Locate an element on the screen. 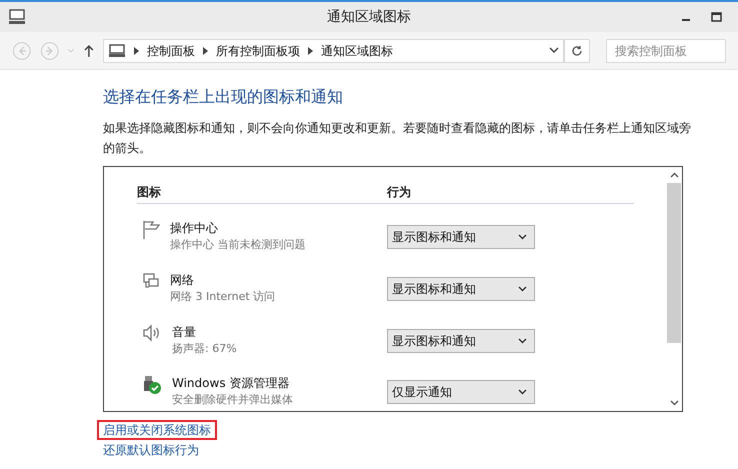  item-name: 音量 is located at coordinates (184, 332).